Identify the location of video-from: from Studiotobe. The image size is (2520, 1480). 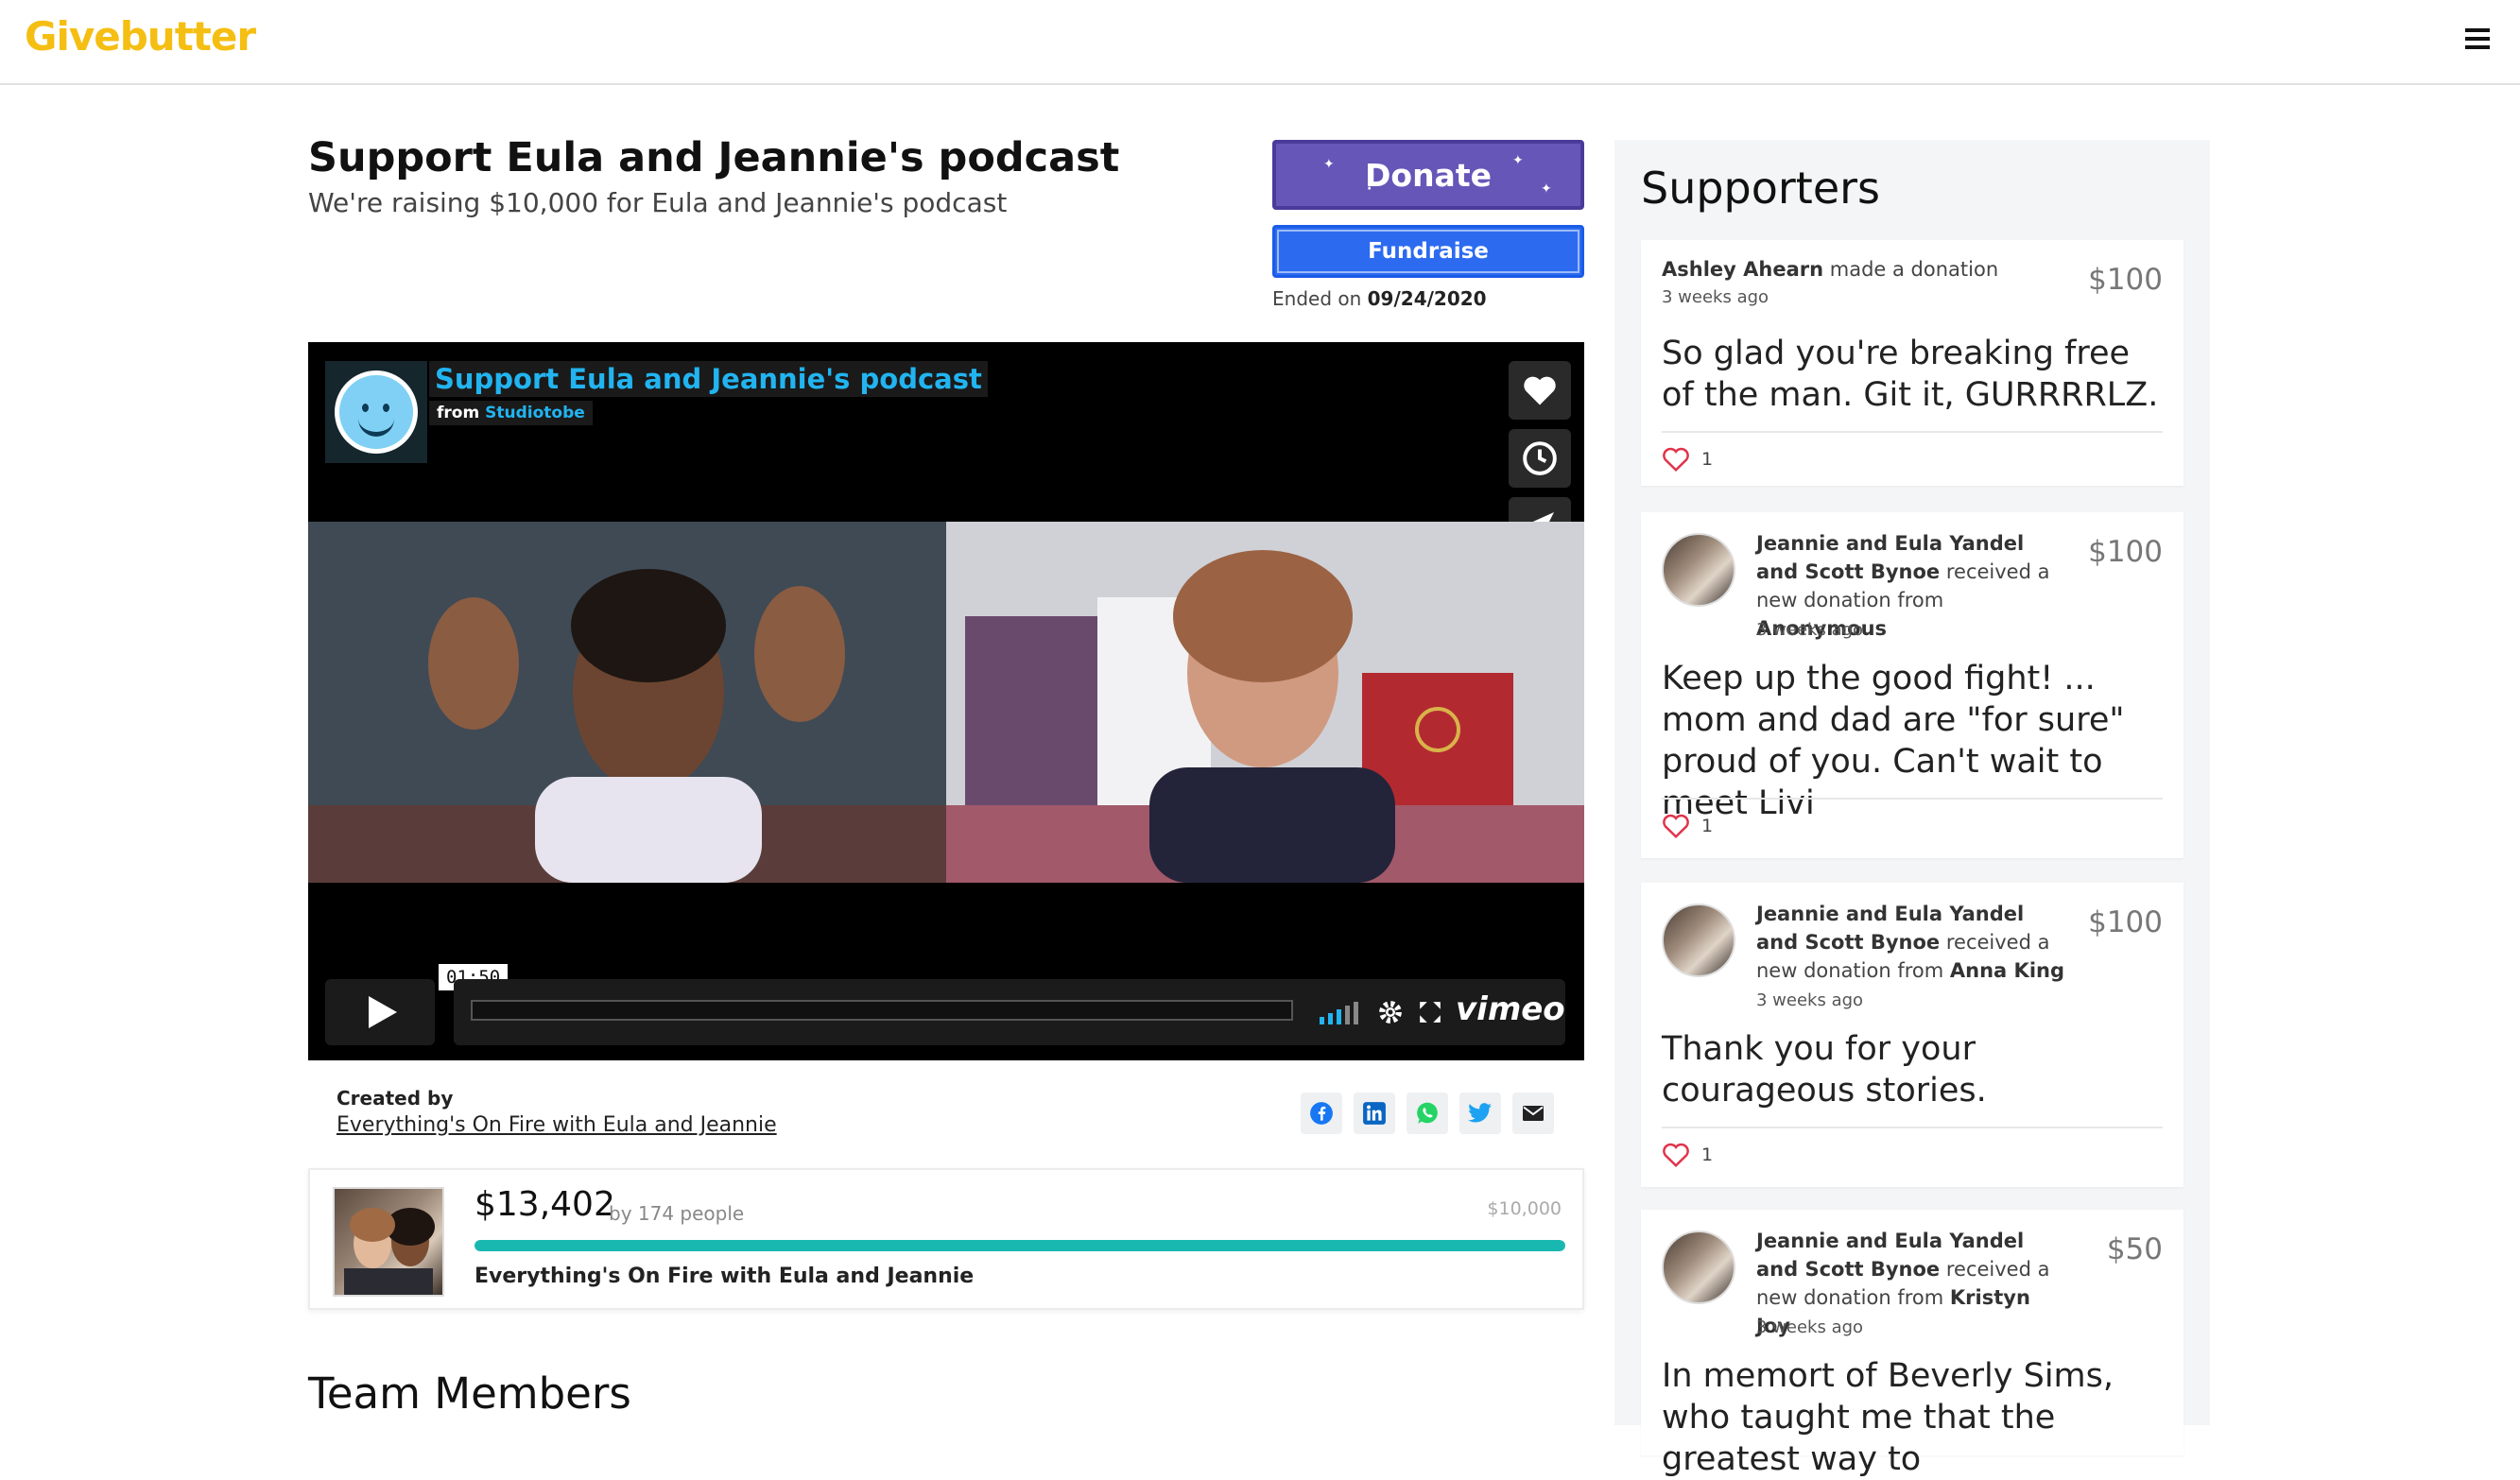
(511, 413).